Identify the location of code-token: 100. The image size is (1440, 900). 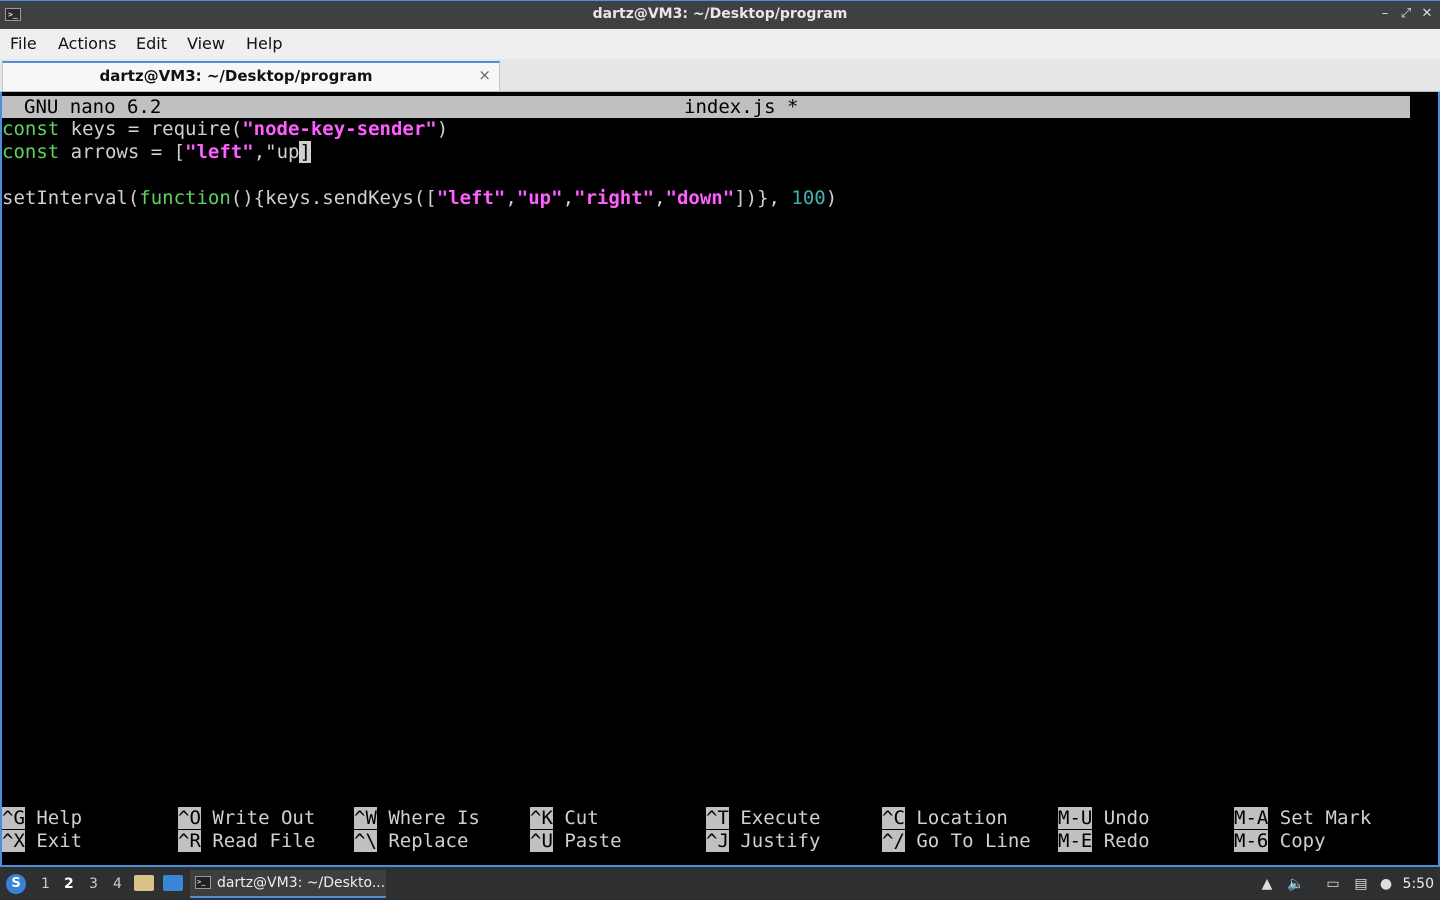
(808, 198).